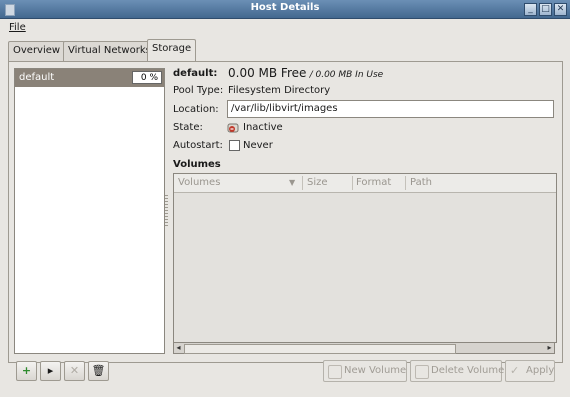 The width and height of the screenshot is (570, 397). Describe the element at coordinates (545, 9) in the screenshot. I see `maximize-icon: □` at that location.